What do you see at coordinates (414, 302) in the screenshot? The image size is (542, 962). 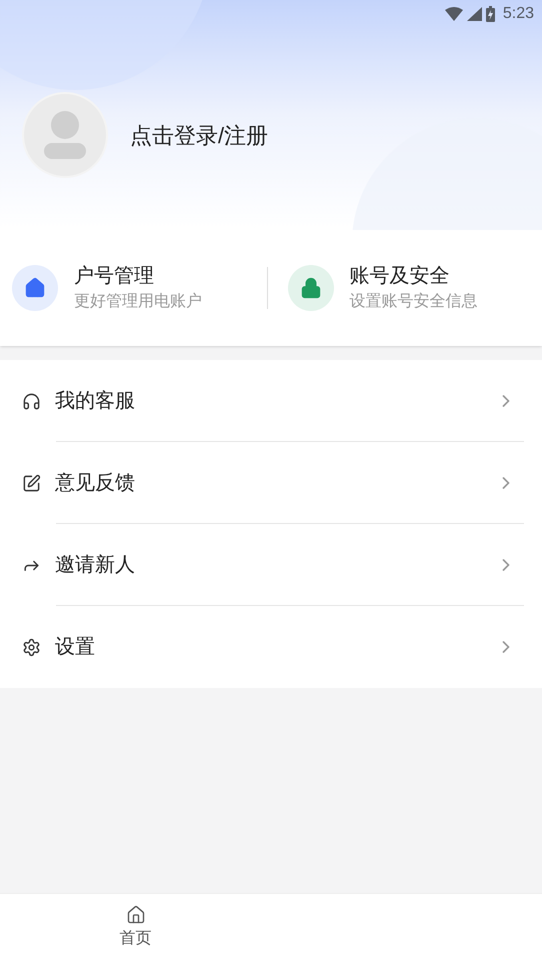 I see `card-subtitle: 设置账号安全信息` at bounding box center [414, 302].